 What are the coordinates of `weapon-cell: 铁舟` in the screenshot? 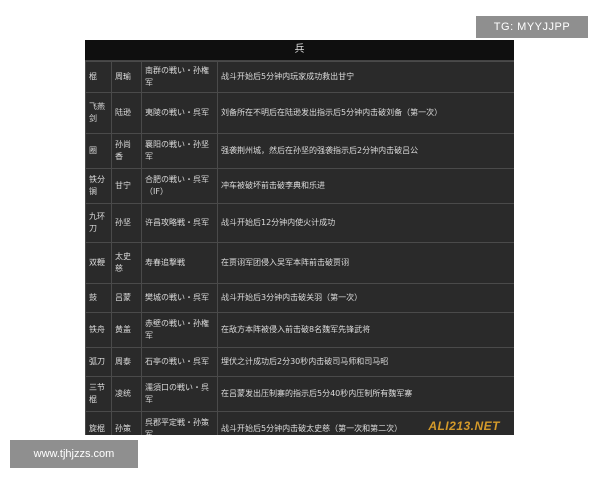 It's located at (98, 330).